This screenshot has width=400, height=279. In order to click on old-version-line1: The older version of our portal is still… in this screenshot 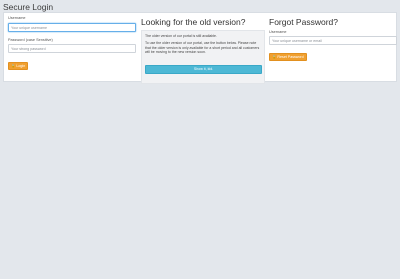, I will do `click(181, 36)`.